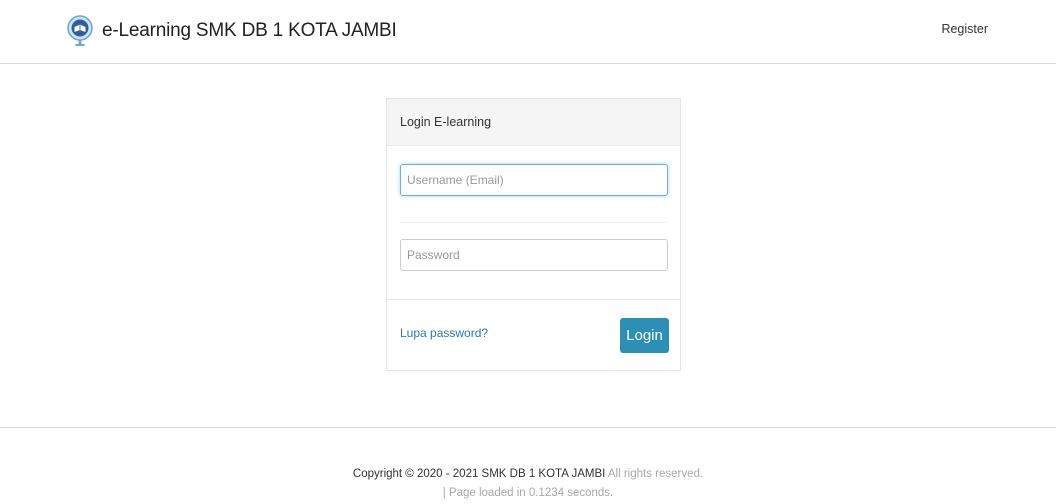  I want to click on form-separator, so click(534, 222).